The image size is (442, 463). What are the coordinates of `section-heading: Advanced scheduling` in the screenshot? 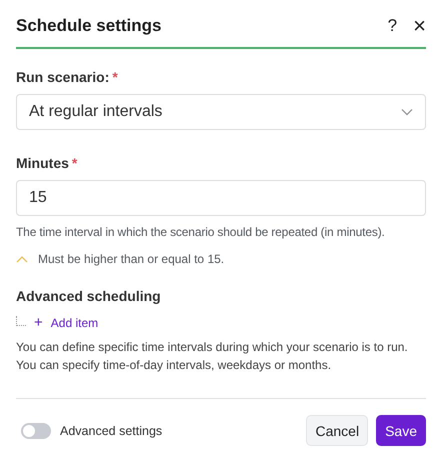 It's located at (89, 296).